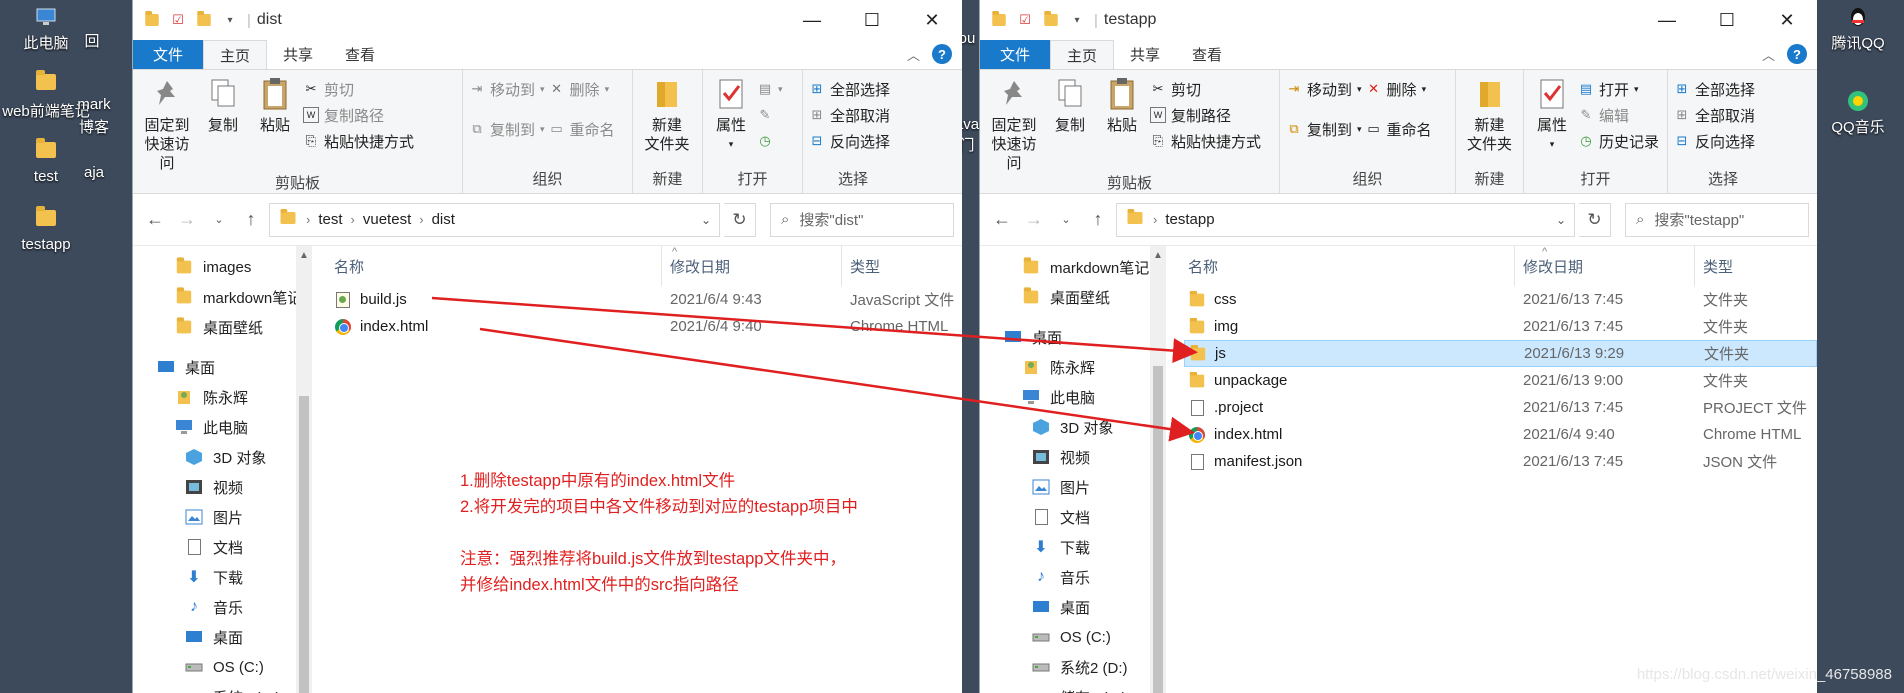 This screenshot has width=1904, height=693. Describe the element at coordinates (1073, 367) in the screenshot. I see `nav-item: 陈永辉` at that location.